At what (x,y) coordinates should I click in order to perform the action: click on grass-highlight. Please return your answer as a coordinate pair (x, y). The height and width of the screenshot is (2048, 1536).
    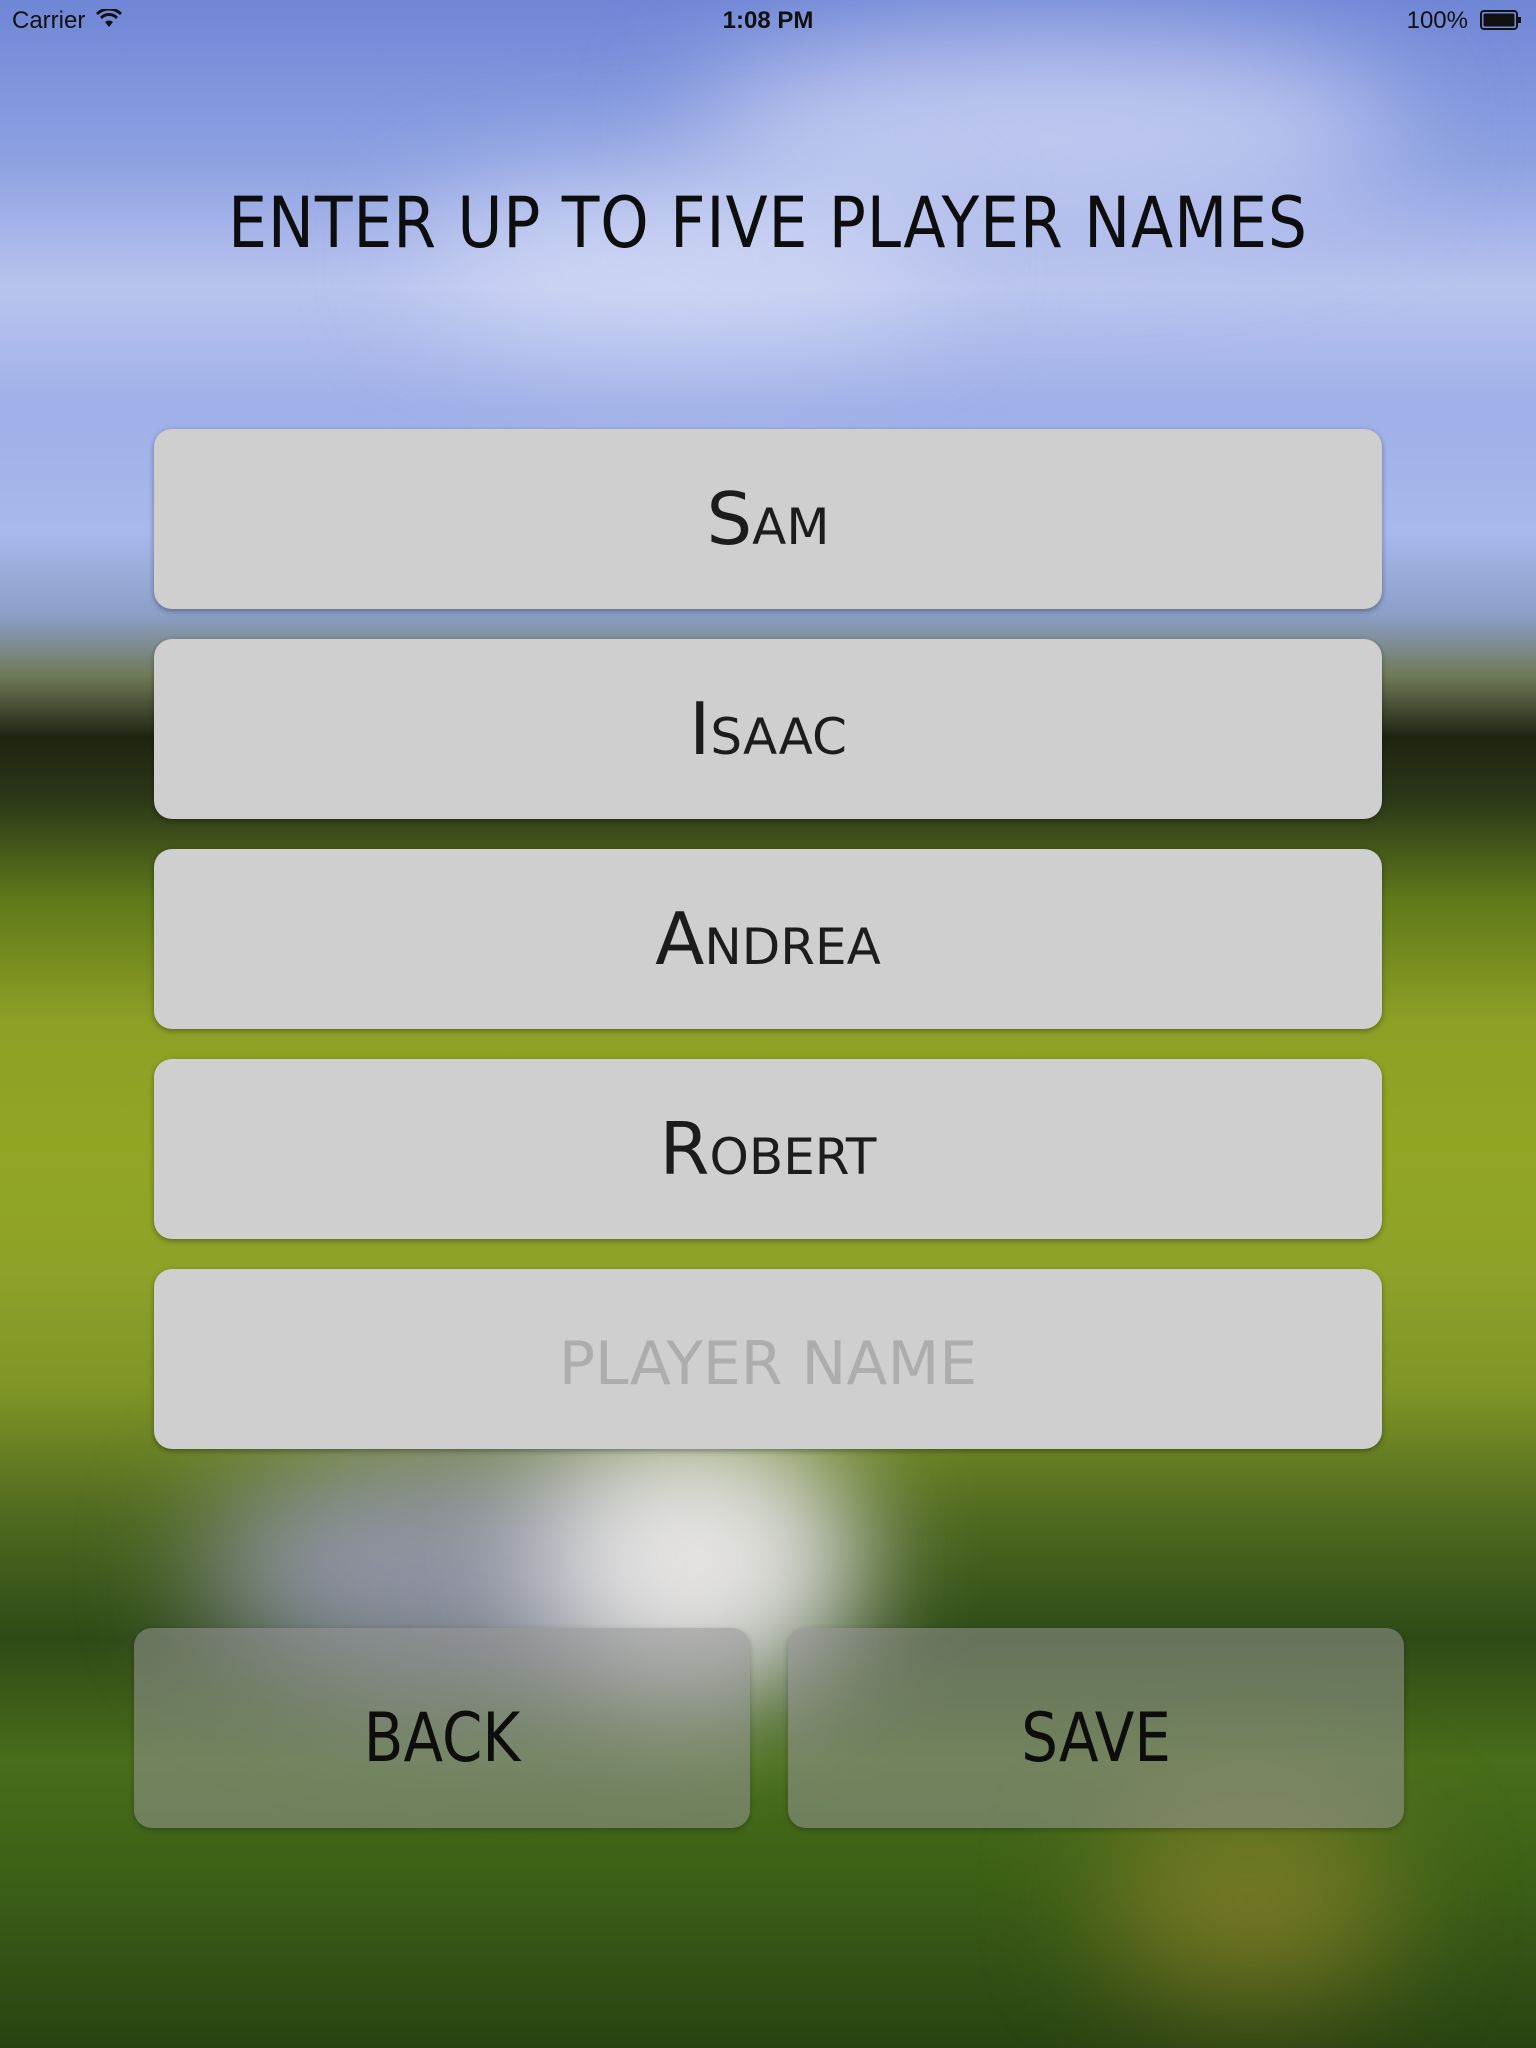
    Looking at the image, I should click on (1250, 1900).